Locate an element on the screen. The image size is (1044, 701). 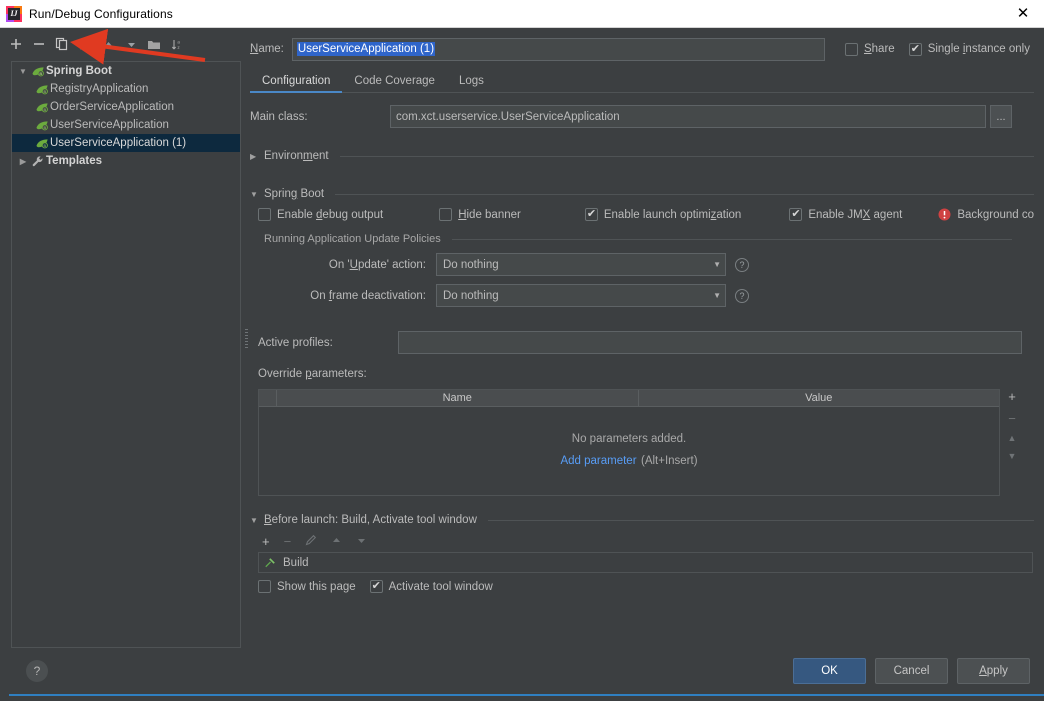
save-configuration-button is located at coordinates (85, 44).